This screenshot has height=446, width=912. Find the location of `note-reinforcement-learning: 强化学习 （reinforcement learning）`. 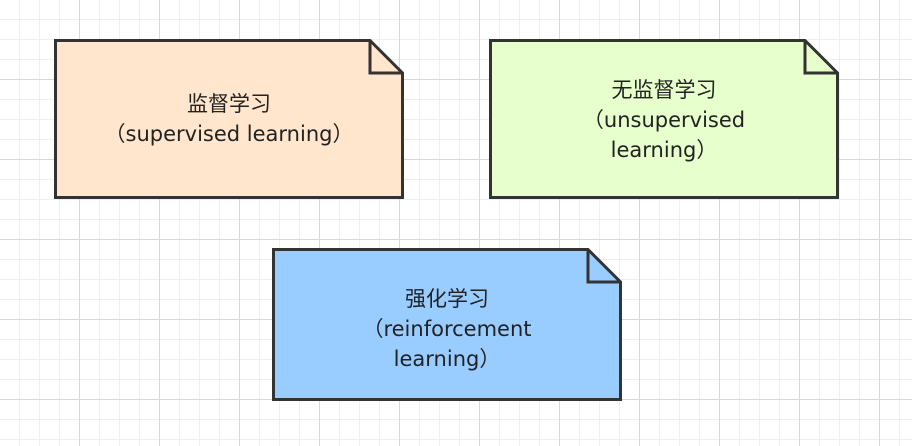

note-reinforcement-learning: 强化学习 （reinforcement learning） is located at coordinates (447, 324).